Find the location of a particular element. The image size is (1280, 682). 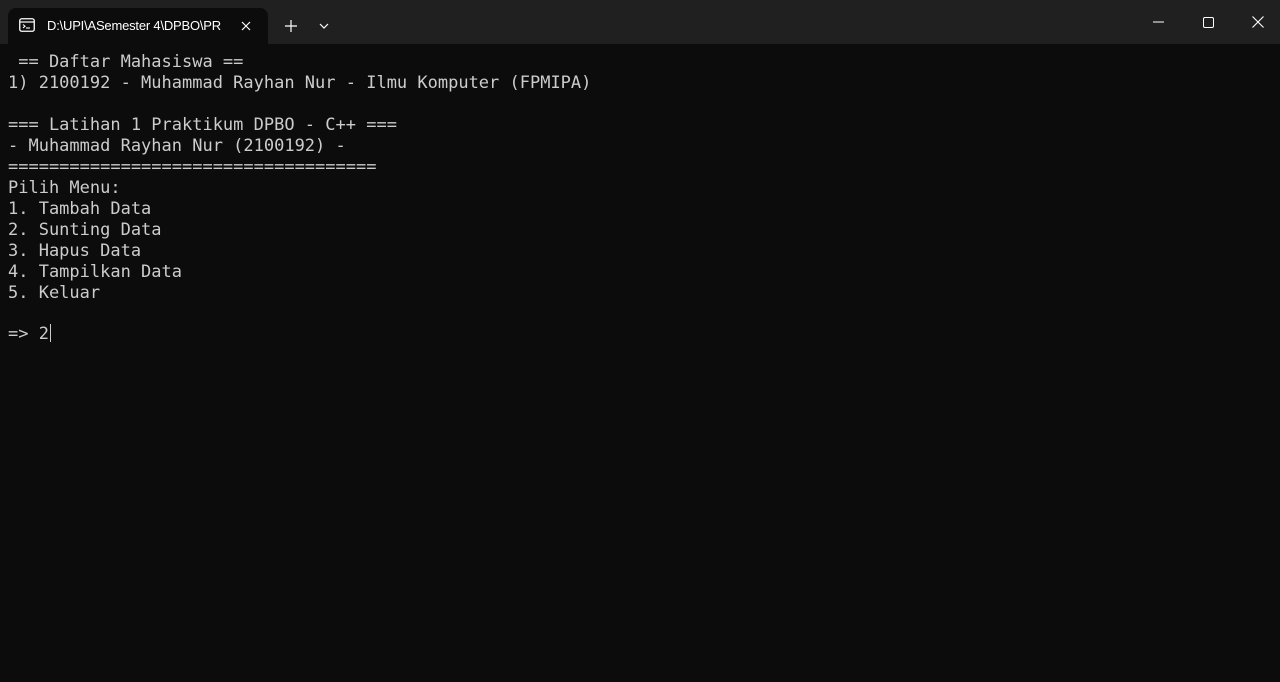

program-title: === Latihan 1 Praktikum DPBO - C++ === is located at coordinates (202, 125).